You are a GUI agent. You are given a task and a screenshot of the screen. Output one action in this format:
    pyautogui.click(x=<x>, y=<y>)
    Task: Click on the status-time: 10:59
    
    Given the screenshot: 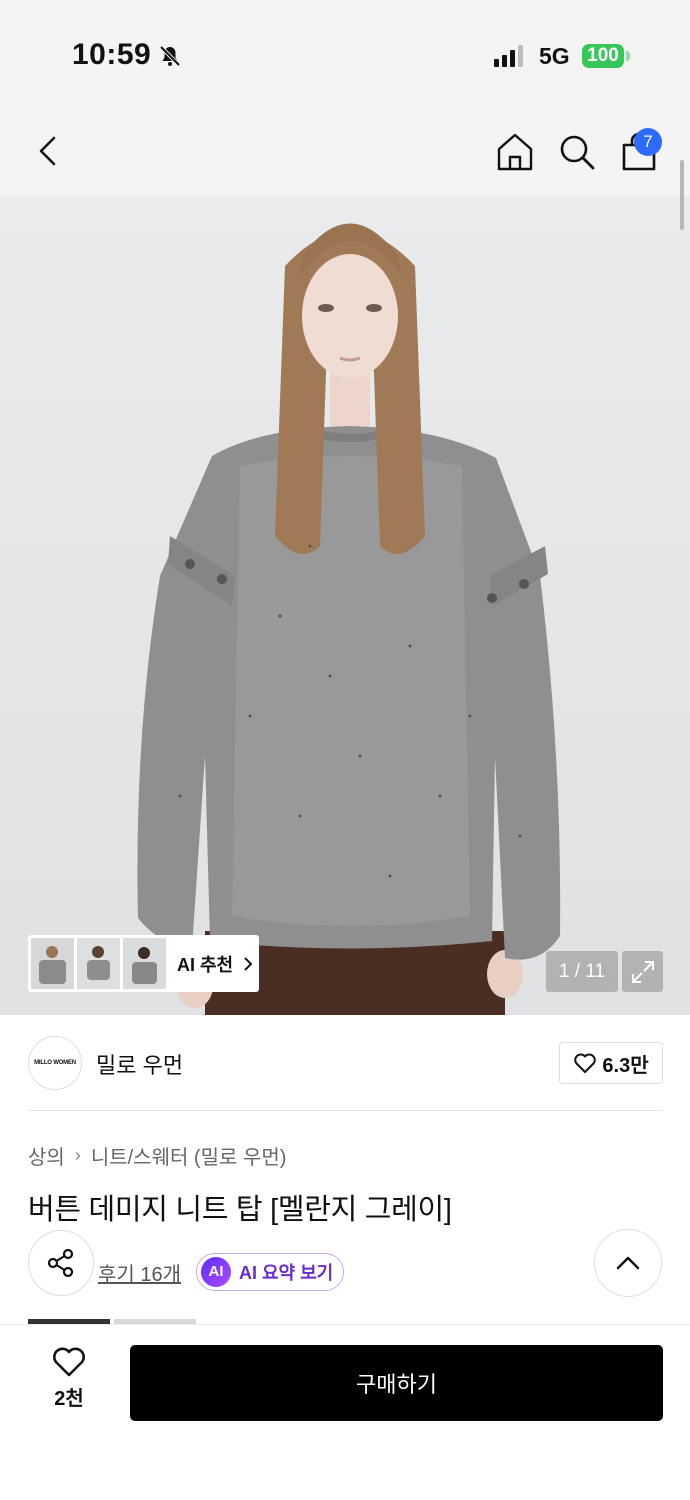 What is the action you would take?
    pyautogui.click(x=112, y=54)
    